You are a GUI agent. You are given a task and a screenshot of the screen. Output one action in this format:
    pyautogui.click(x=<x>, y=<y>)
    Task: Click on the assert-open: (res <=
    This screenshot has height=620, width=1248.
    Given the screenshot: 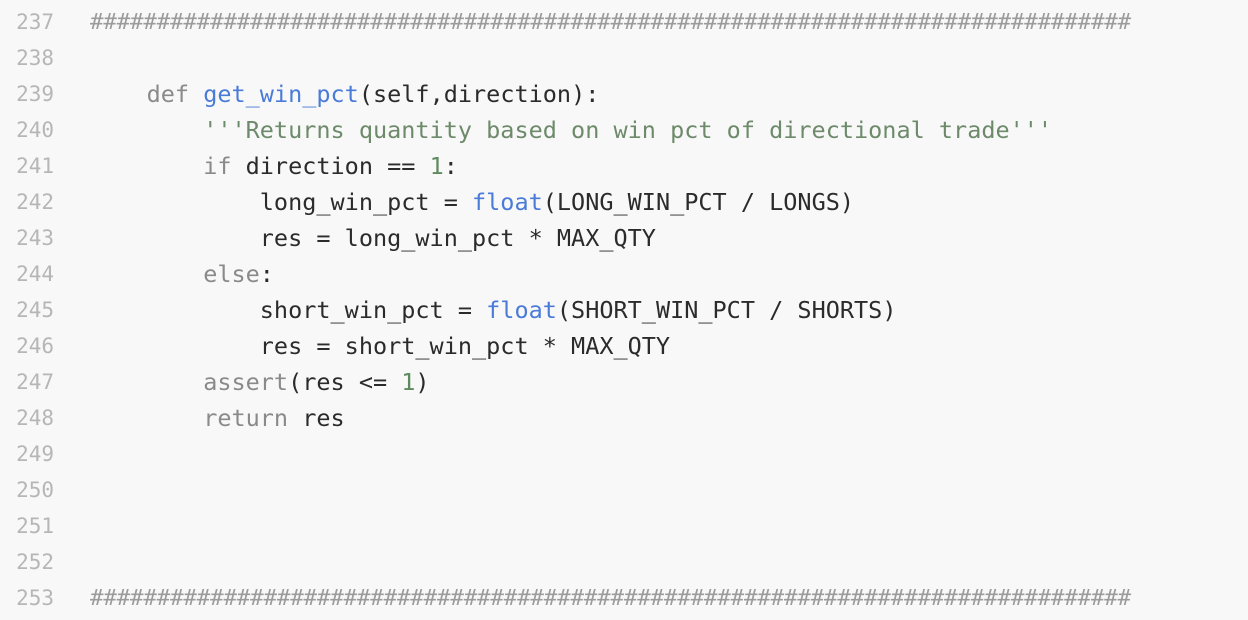 What is the action you would take?
    pyautogui.click(x=345, y=382)
    